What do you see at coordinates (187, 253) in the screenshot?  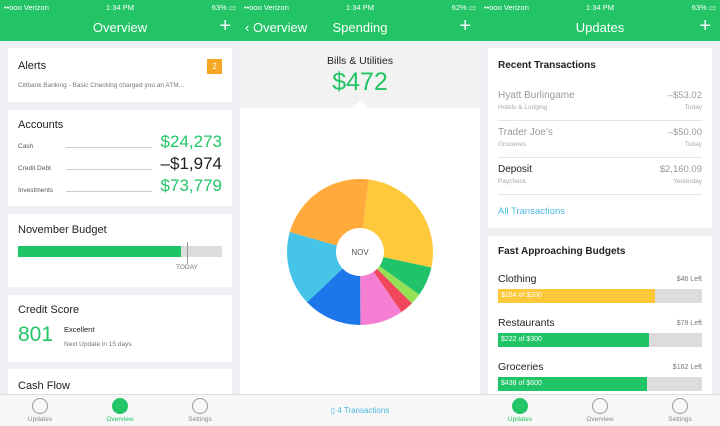 I see `today-marker` at bounding box center [187, 253].